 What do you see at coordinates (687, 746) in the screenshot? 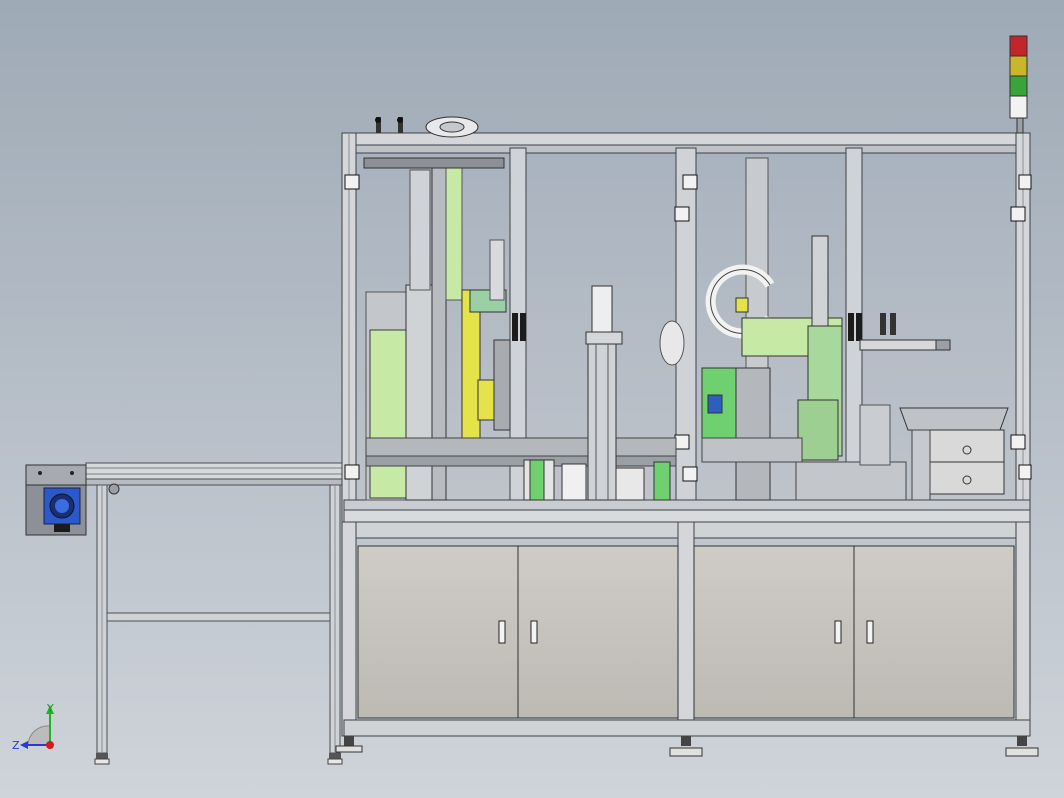
I see `leveling-feet` at bounding box center [687, 746].